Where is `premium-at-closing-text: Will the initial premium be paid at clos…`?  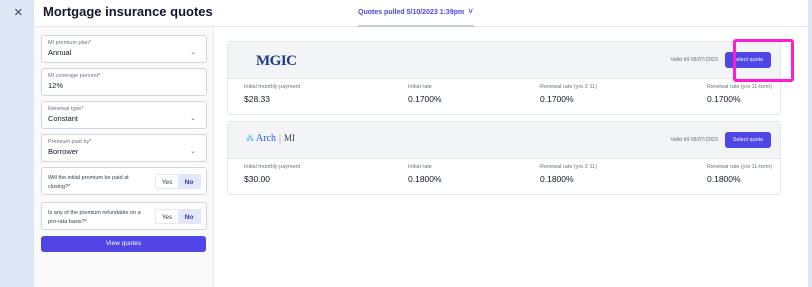 premium-at-closing-text: Will the initial premium be paid at clos… is located at coordinates (88, 182).